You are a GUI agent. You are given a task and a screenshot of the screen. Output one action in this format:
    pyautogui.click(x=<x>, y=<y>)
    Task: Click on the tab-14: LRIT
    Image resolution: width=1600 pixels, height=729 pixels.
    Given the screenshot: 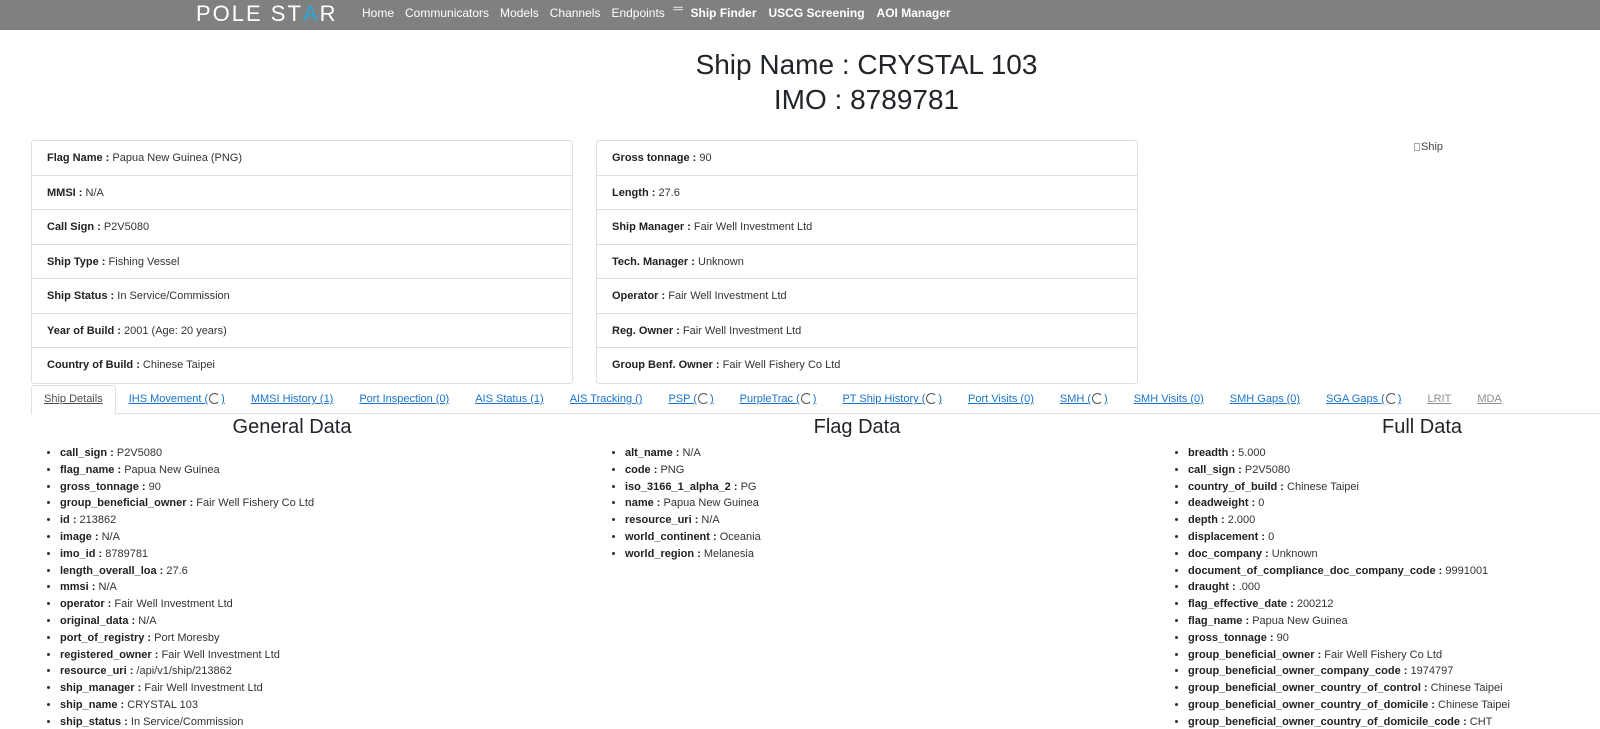 What is the action you would take?
    pyautogui.click(x=1439, y=399)
    